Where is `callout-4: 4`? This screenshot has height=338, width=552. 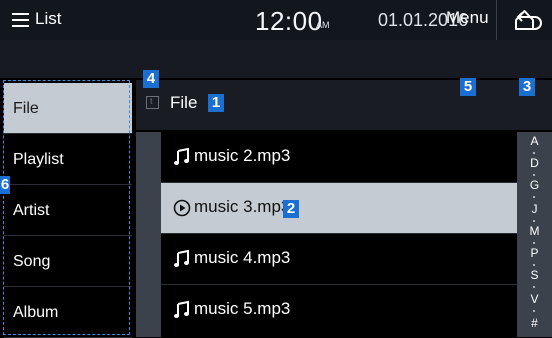 callout-4: 4 is located at coordinates (151, 79).